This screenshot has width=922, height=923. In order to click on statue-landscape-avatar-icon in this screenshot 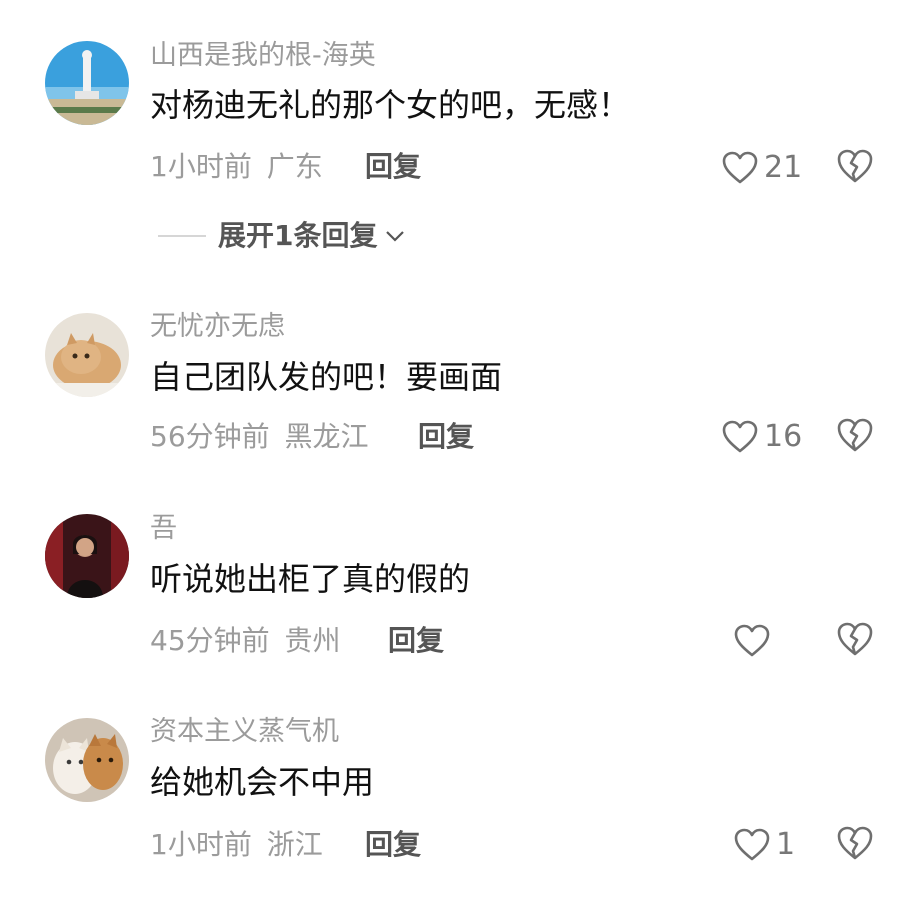, I will do `click(87, 83)`.